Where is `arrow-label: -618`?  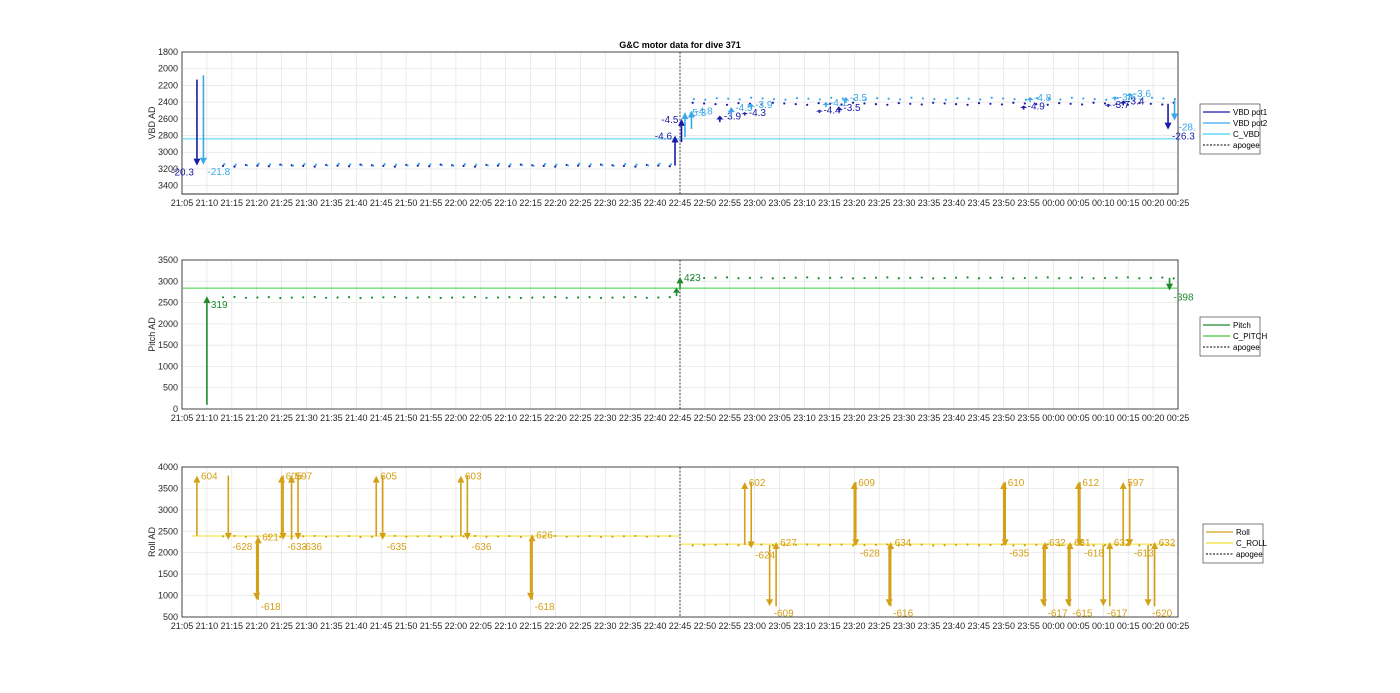 arrow-label: -618 is located at coordinates (1094, 553).